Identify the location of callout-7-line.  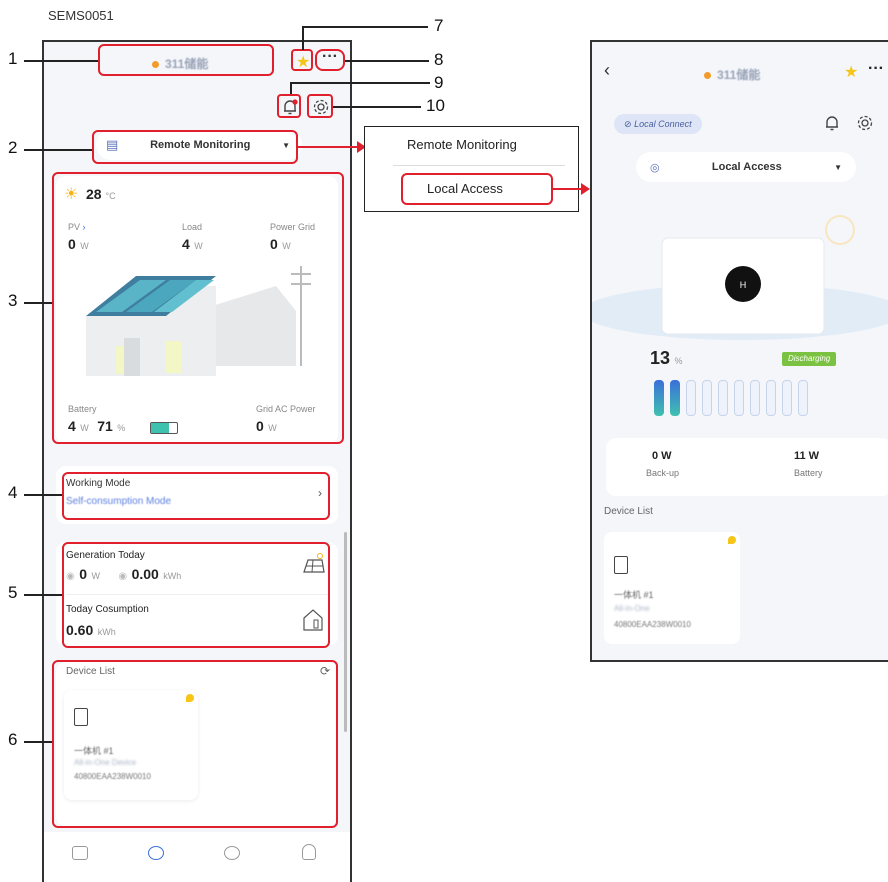
(365, 27).